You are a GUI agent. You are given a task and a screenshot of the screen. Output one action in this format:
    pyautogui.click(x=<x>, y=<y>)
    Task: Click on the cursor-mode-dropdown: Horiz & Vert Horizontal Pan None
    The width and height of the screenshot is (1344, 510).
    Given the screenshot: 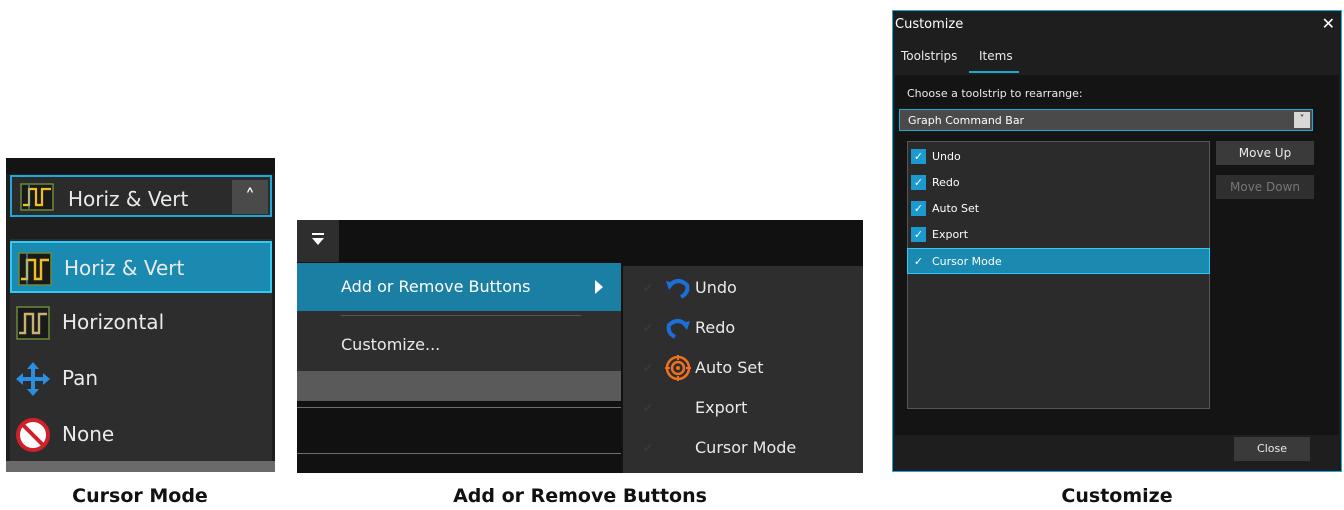 What is the action you would take?
    pyautogui.click(x=141, y=354)
    